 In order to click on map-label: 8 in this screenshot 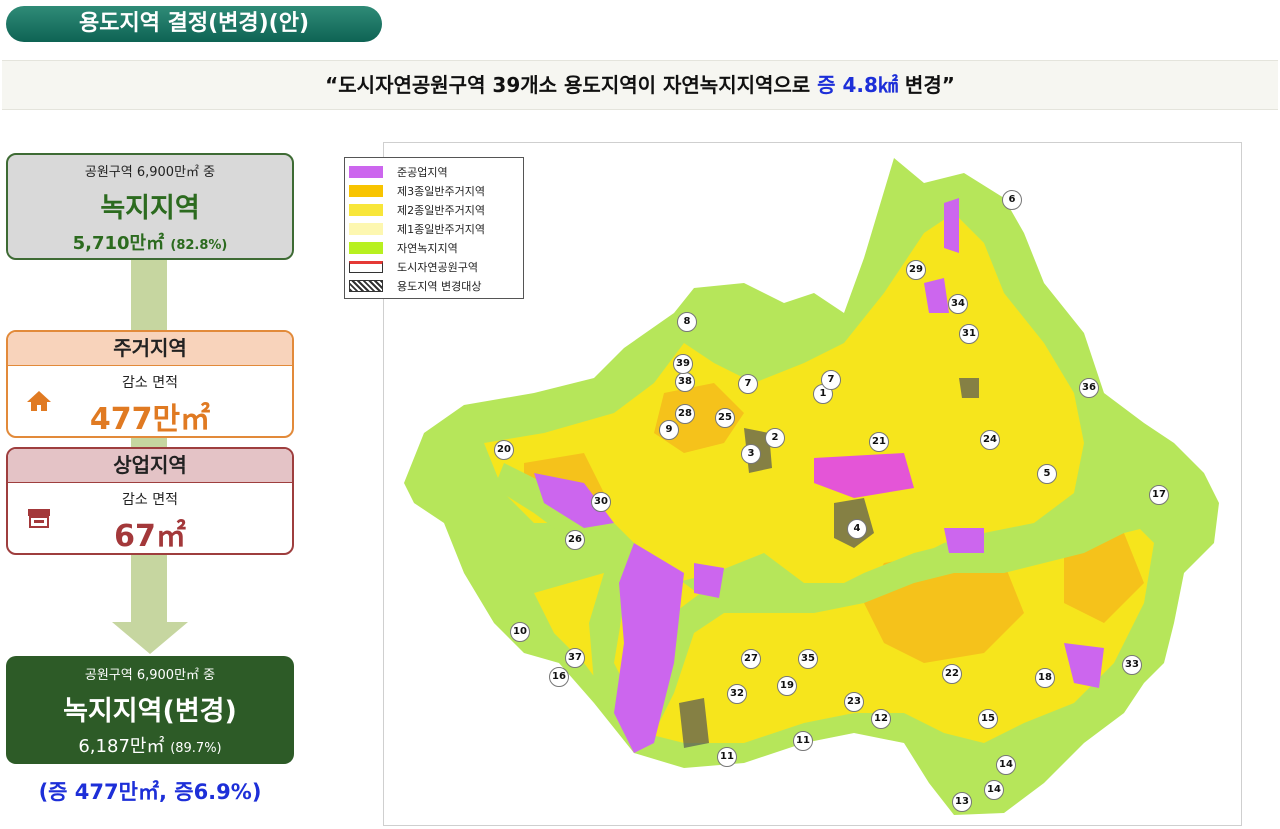, I will do `click(687, 322)`.